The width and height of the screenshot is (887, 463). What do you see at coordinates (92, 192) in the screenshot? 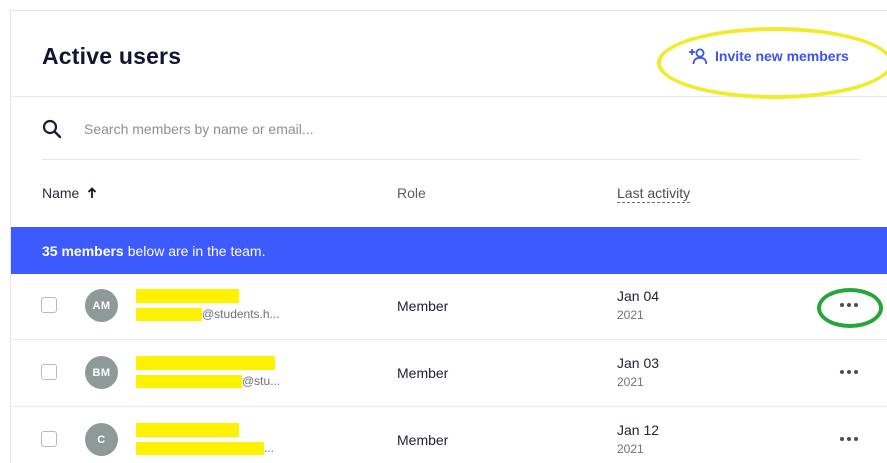
I see `sort-arrow-up-icon` at bounding box center [92, 192].